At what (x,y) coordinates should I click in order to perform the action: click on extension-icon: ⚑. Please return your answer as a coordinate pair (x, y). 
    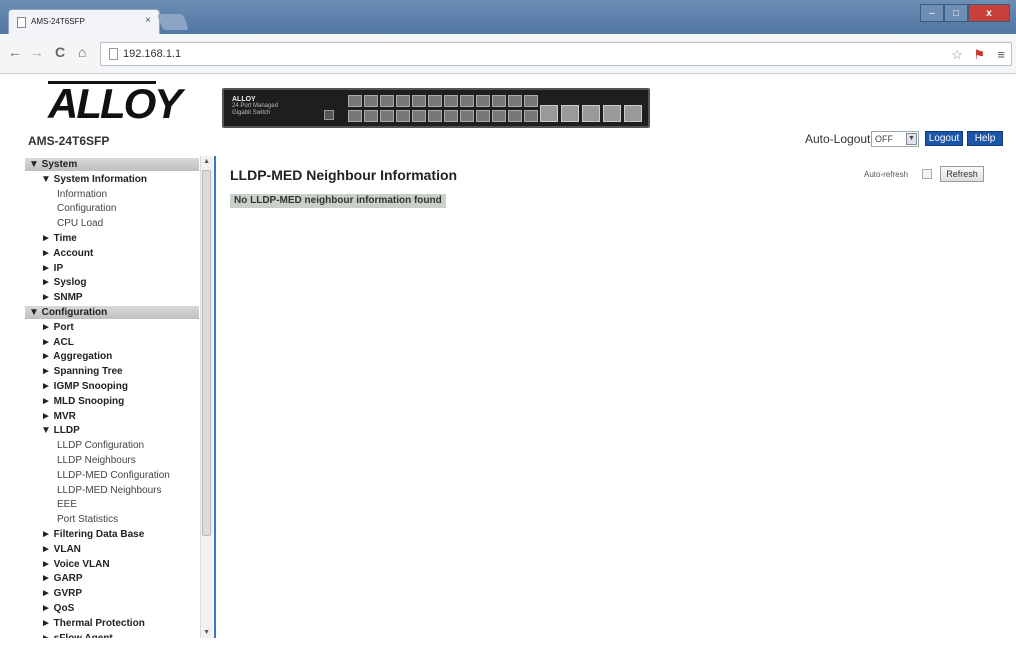
    Looking at the image, I should click on (979, 55).